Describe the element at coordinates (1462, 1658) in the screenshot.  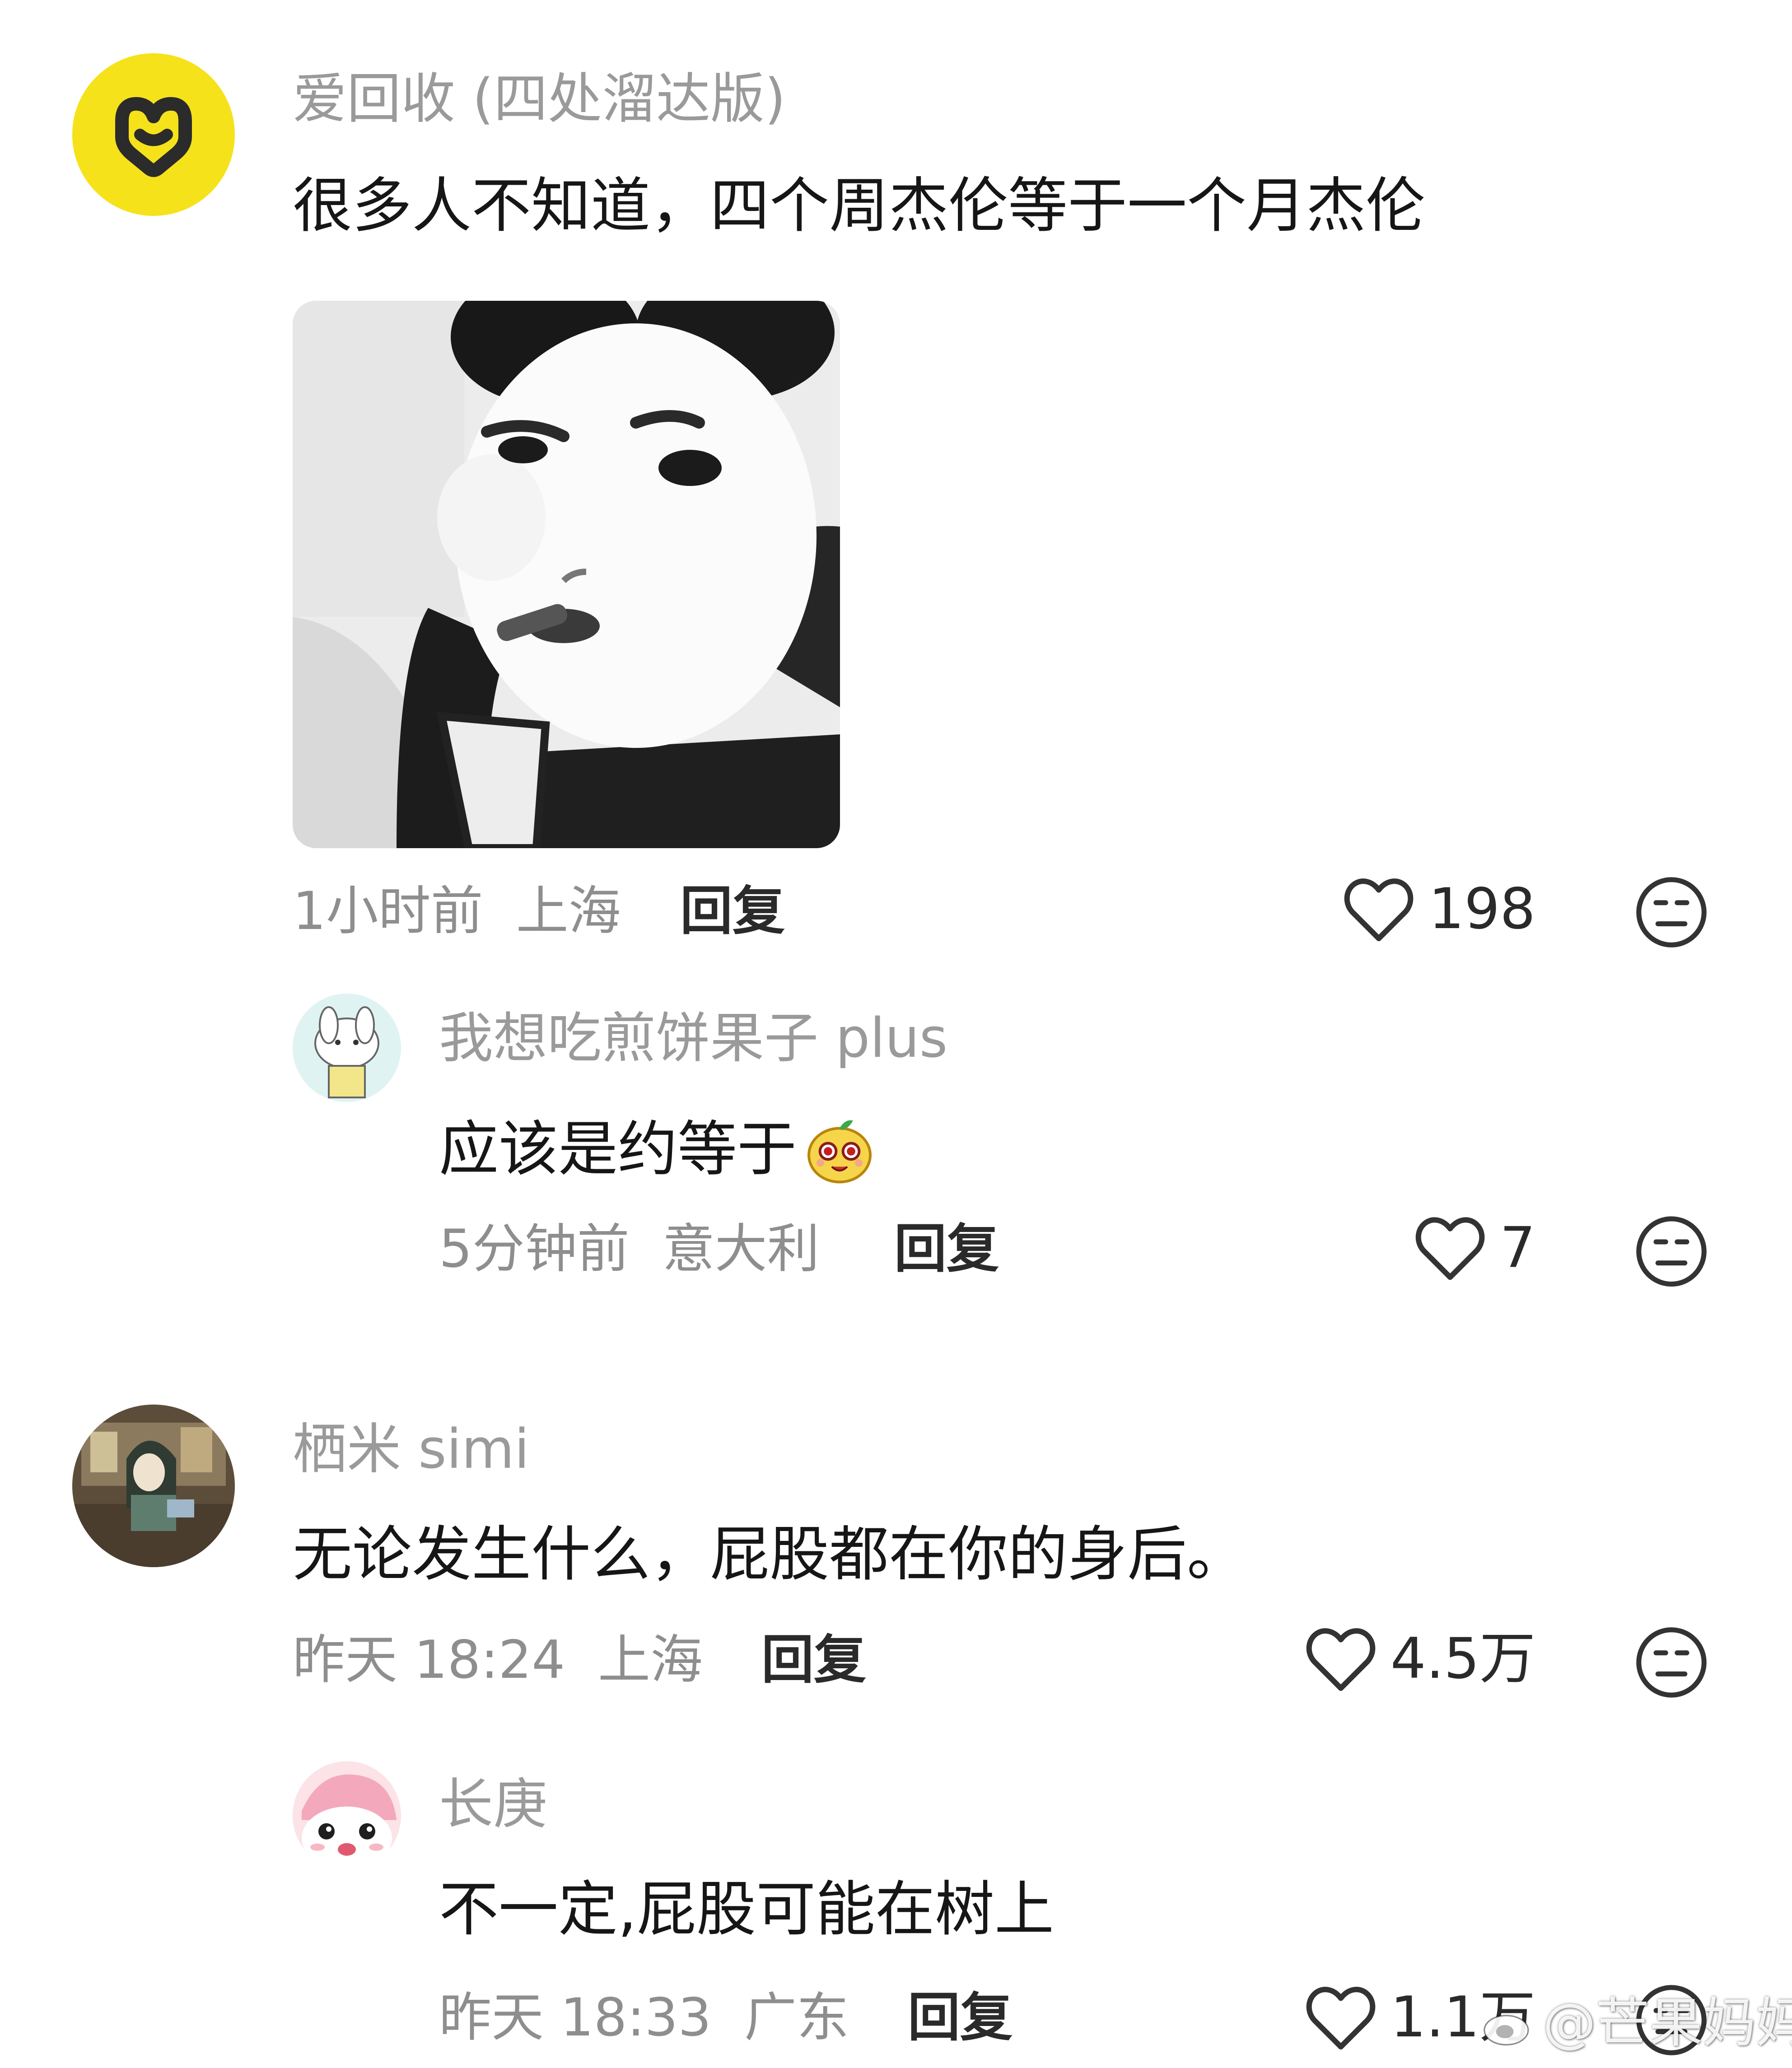
I see `like-count: 4.5万` at that location.